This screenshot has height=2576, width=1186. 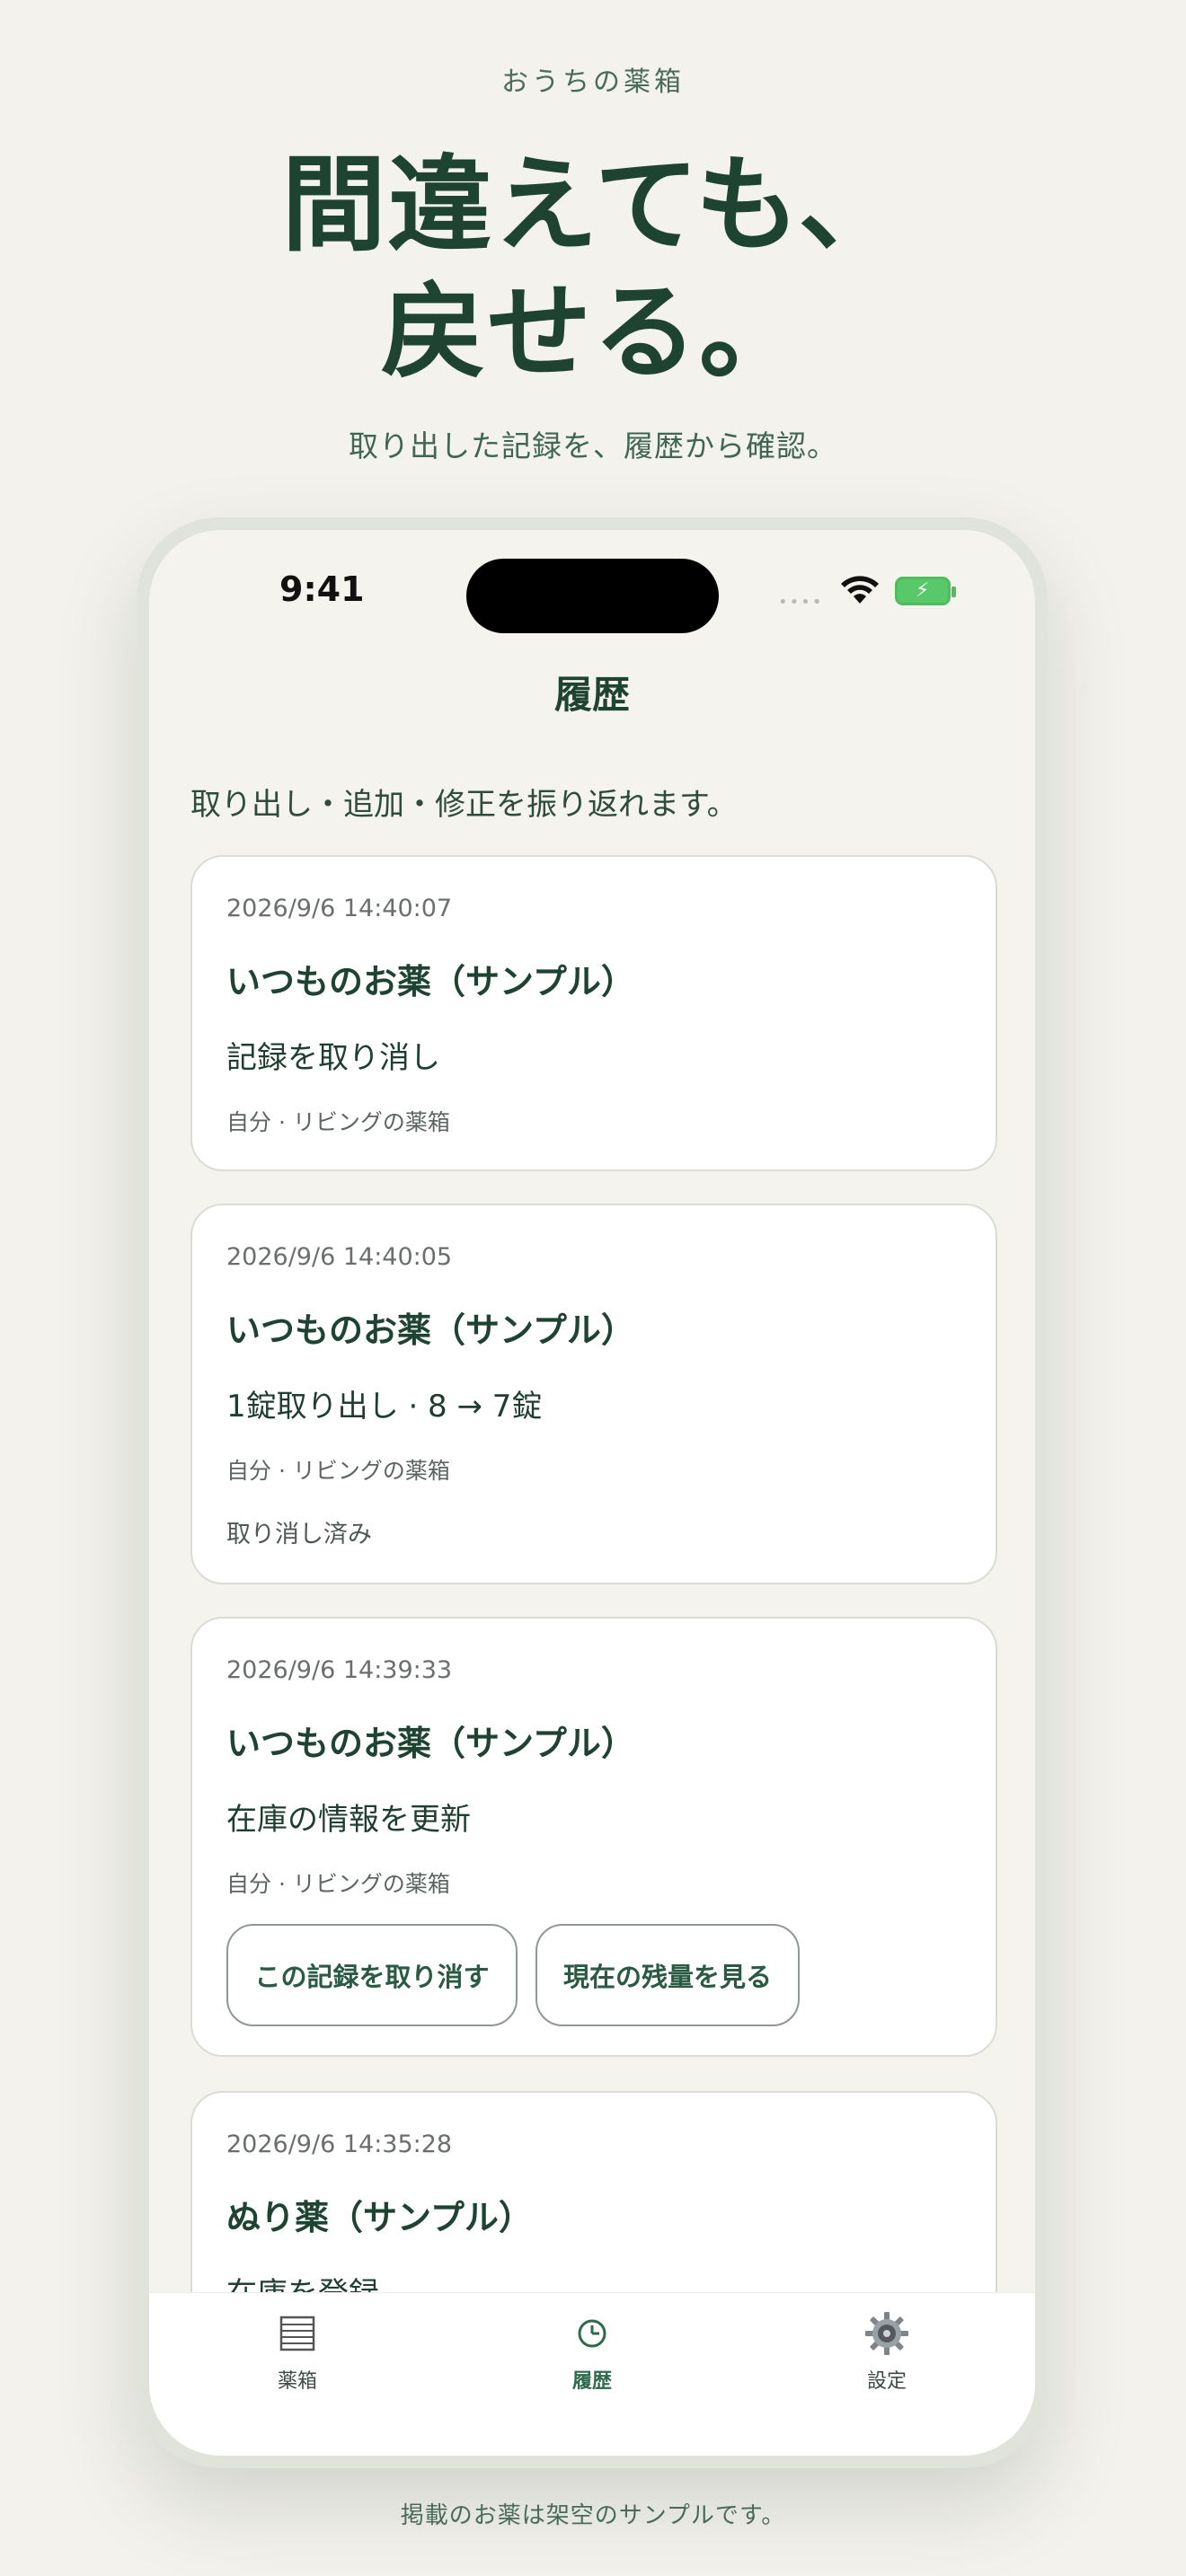 What do you see at coordinates (667, 1975) in the screenshot?
I see `view-stock-button: 現在の残量を見る` at bounding box center [667, 1975].